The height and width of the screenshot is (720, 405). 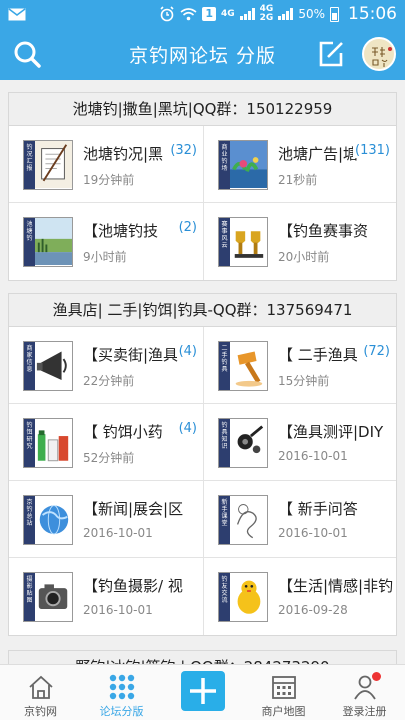 I want to click on forum-thumbnail: 钓具知识, so click(x=243, y=443).